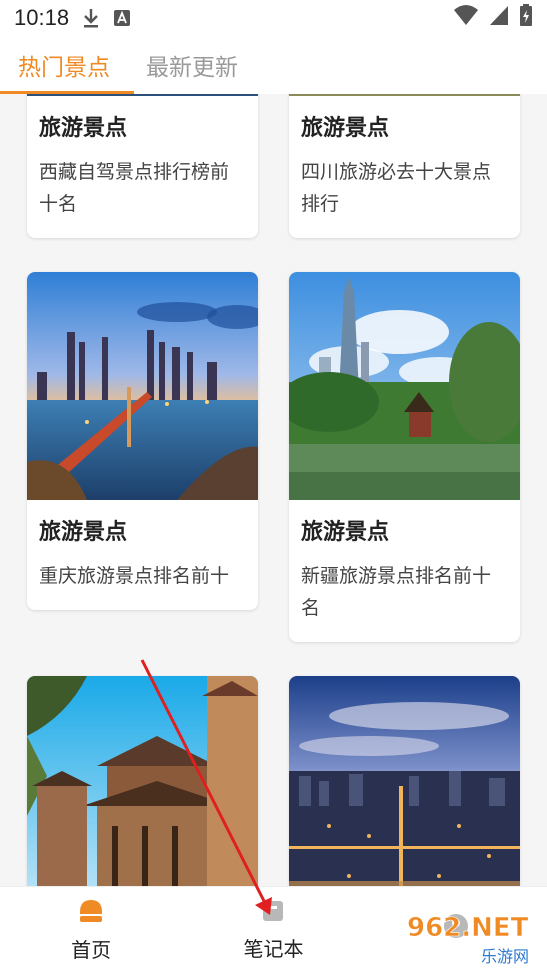 The image size is (547, 974). I want to click on nav-notebook-label: 笔记本, so click(273, 949).